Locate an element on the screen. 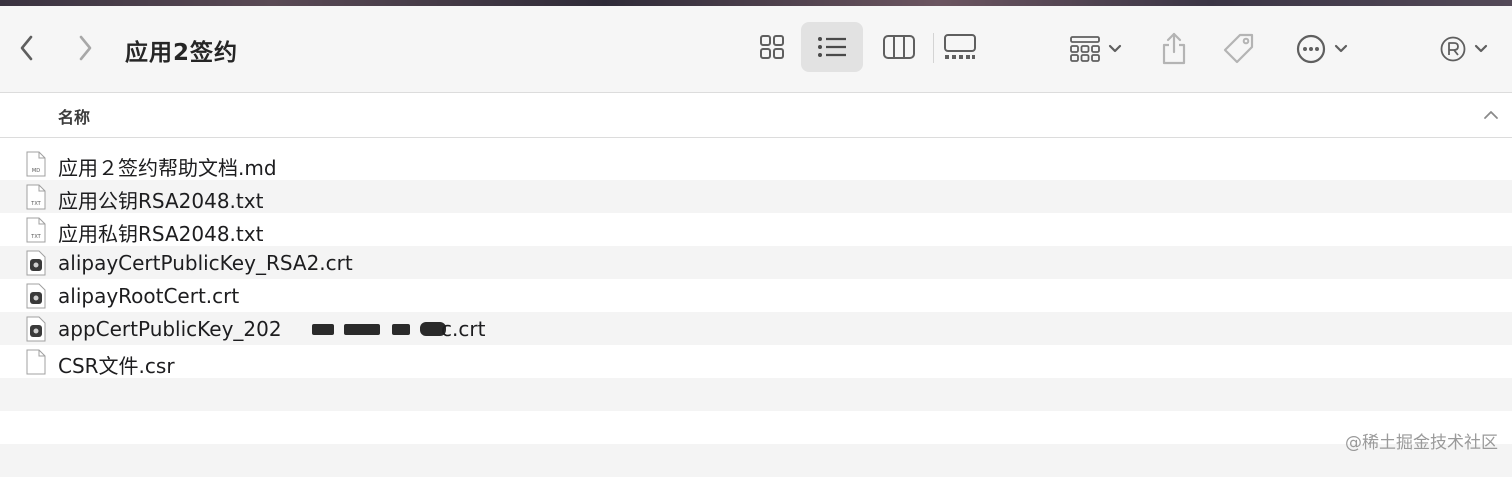 The image size is (1512, 477). forward-button is located at coordinates (85, 48).